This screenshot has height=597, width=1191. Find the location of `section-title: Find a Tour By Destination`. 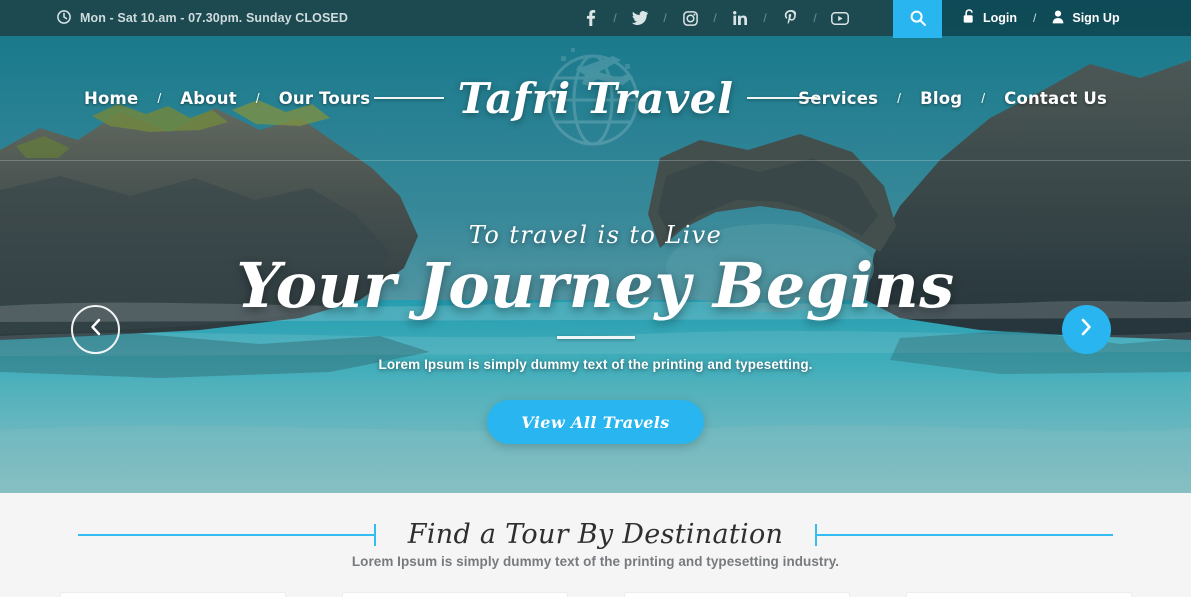

section-title: Find a Tour By Destination is located at coordinates (595, 534).